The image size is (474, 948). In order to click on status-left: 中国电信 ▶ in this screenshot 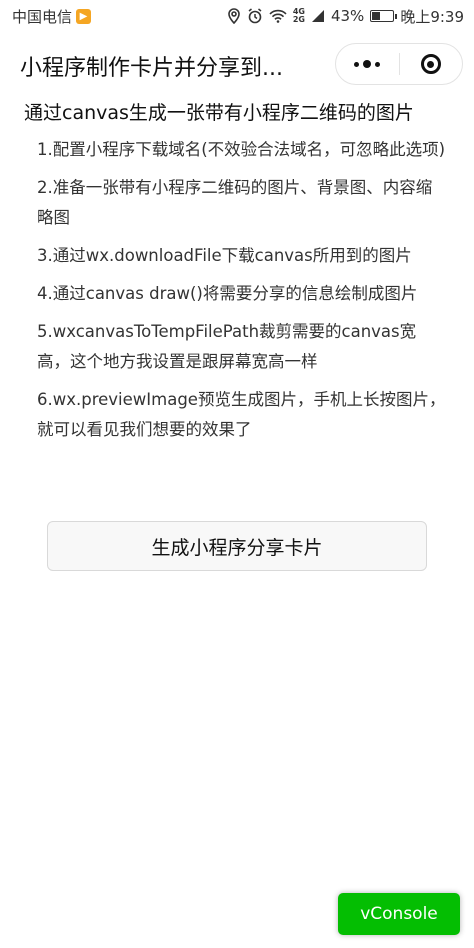, I will do `click(52, 16)`.